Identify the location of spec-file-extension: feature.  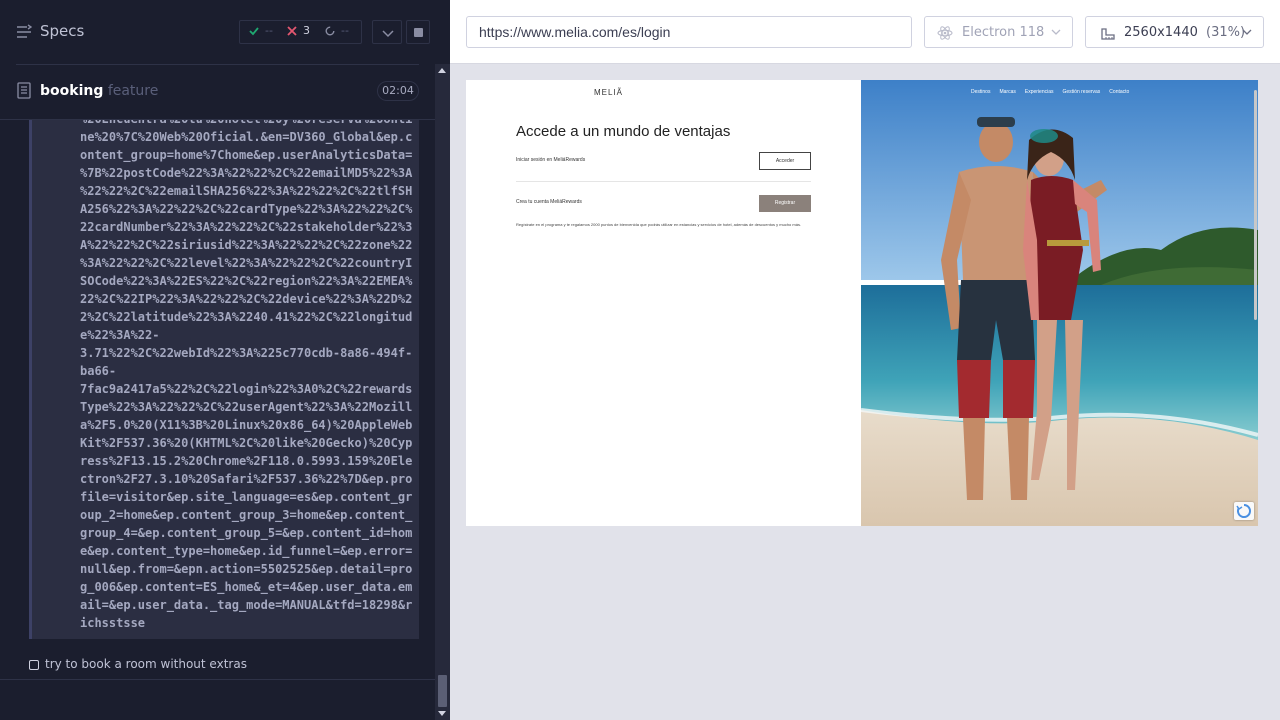
(133, 91).